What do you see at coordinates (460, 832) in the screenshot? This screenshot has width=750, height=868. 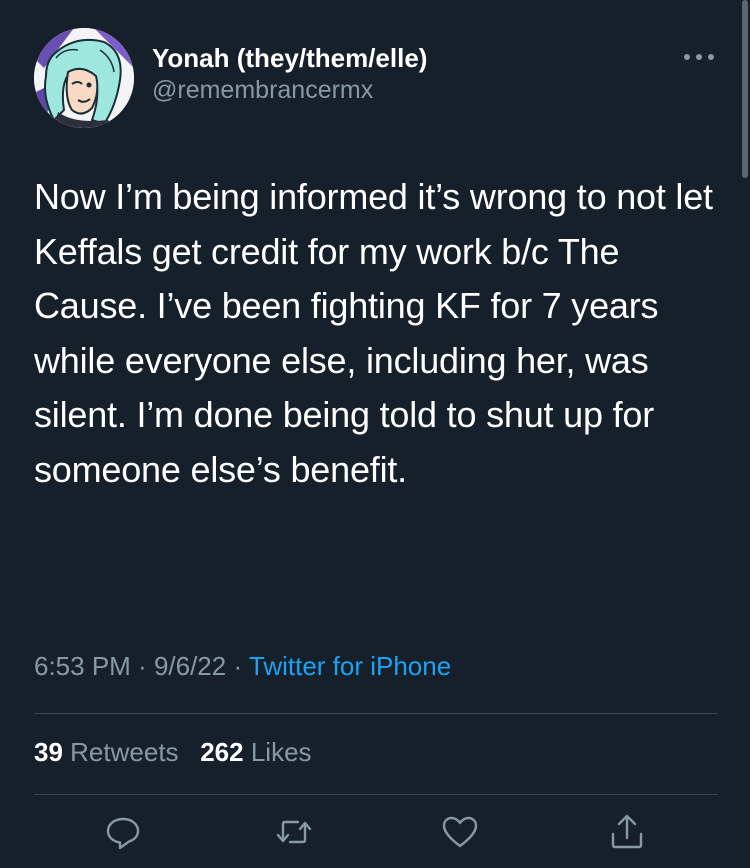 I see `heart-icon` at bounding box center [460, 832].